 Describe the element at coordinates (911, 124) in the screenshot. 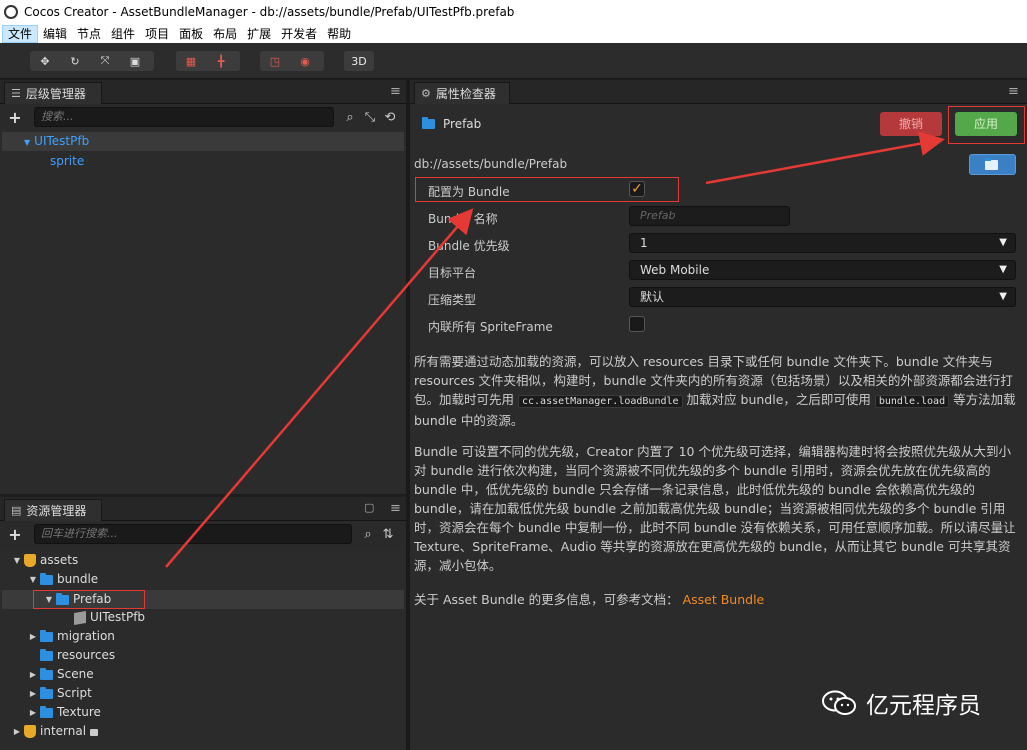

I see `revert-button: 撤销` at that location.